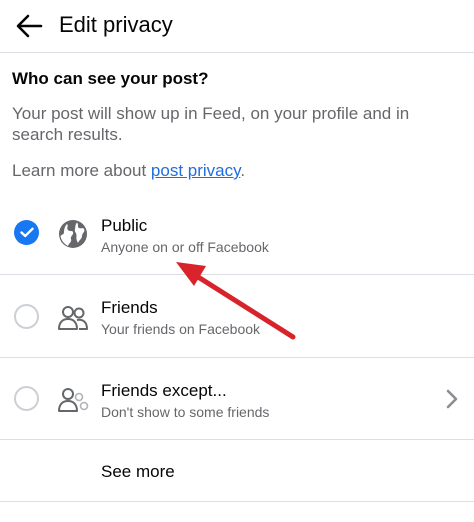 The image size is (474, 522). What do you see at coordinates (237, 26) in the screenshot?
I see `header-bar: Edit privacy` at bounding box center [237, 26].